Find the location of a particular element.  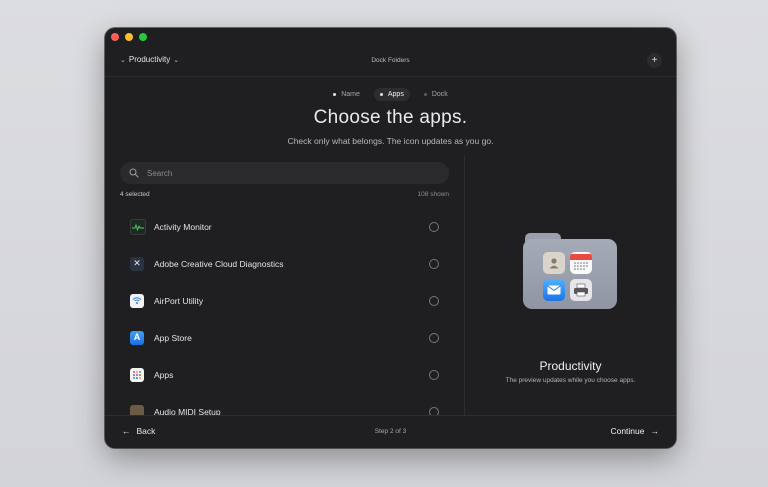

app-name: App Store is located at coordinates (173, 337).